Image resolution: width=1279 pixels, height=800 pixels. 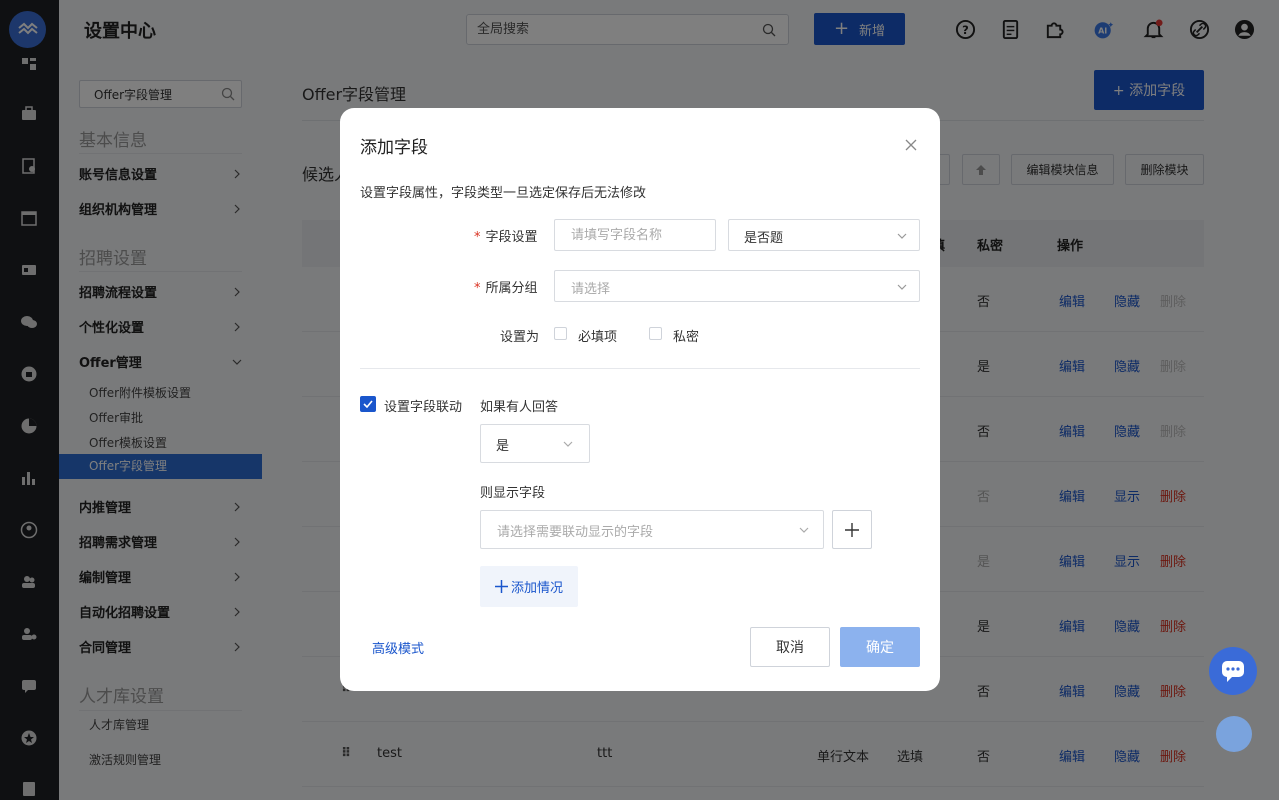 I want to click on field-name-field, so click(x=635, y=235).